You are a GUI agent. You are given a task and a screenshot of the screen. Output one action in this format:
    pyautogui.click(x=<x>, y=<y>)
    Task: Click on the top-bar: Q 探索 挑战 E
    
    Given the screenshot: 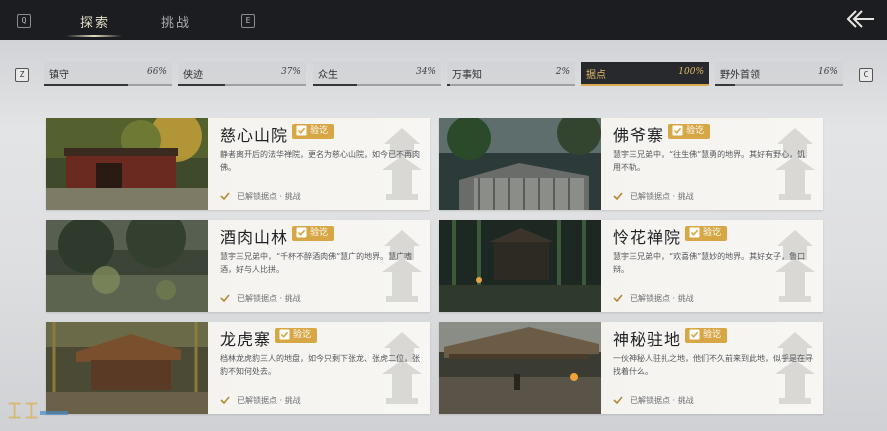 What is the action you would take?
    pyautogui.click(x=443, y=20)
    